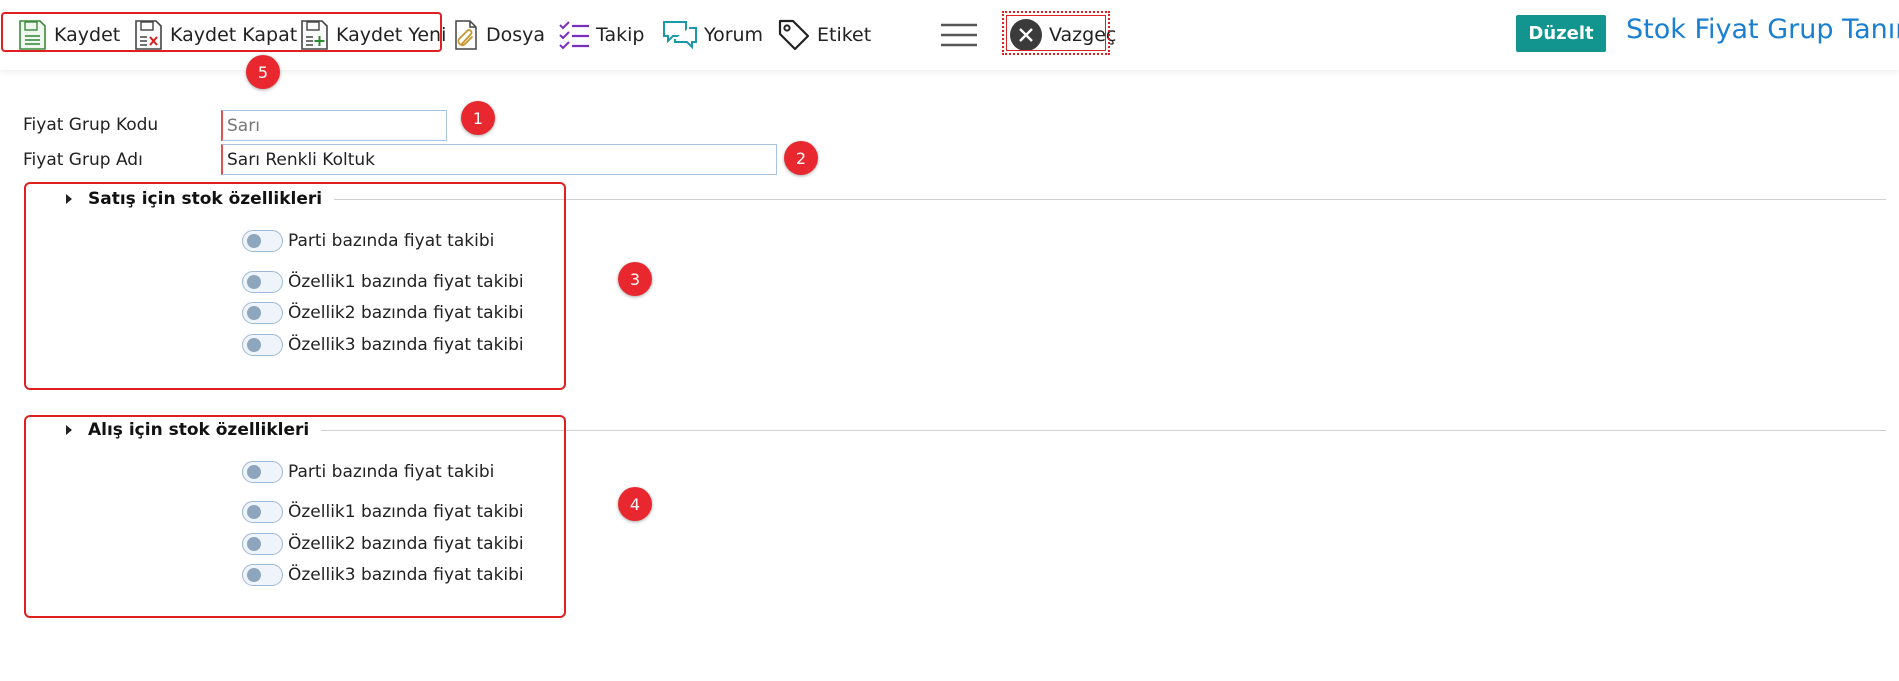 The height and width of the screenshot is (681, 1899). I want to click on purchase-section-title: Alış için stok özellikleri, so click(199, 430).